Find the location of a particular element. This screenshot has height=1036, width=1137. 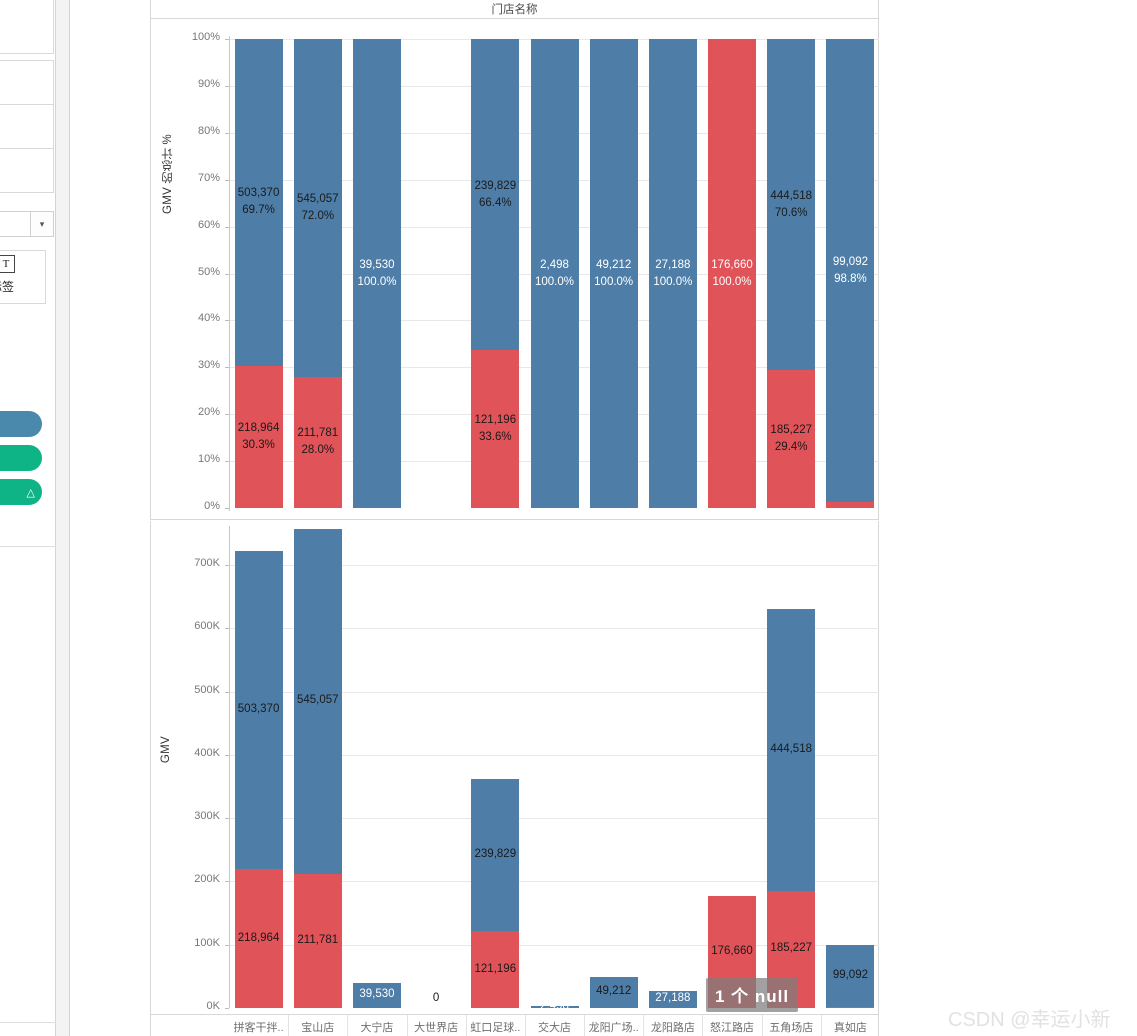

x-axis-label: 交大店 is located at coordinates (554, 1028).